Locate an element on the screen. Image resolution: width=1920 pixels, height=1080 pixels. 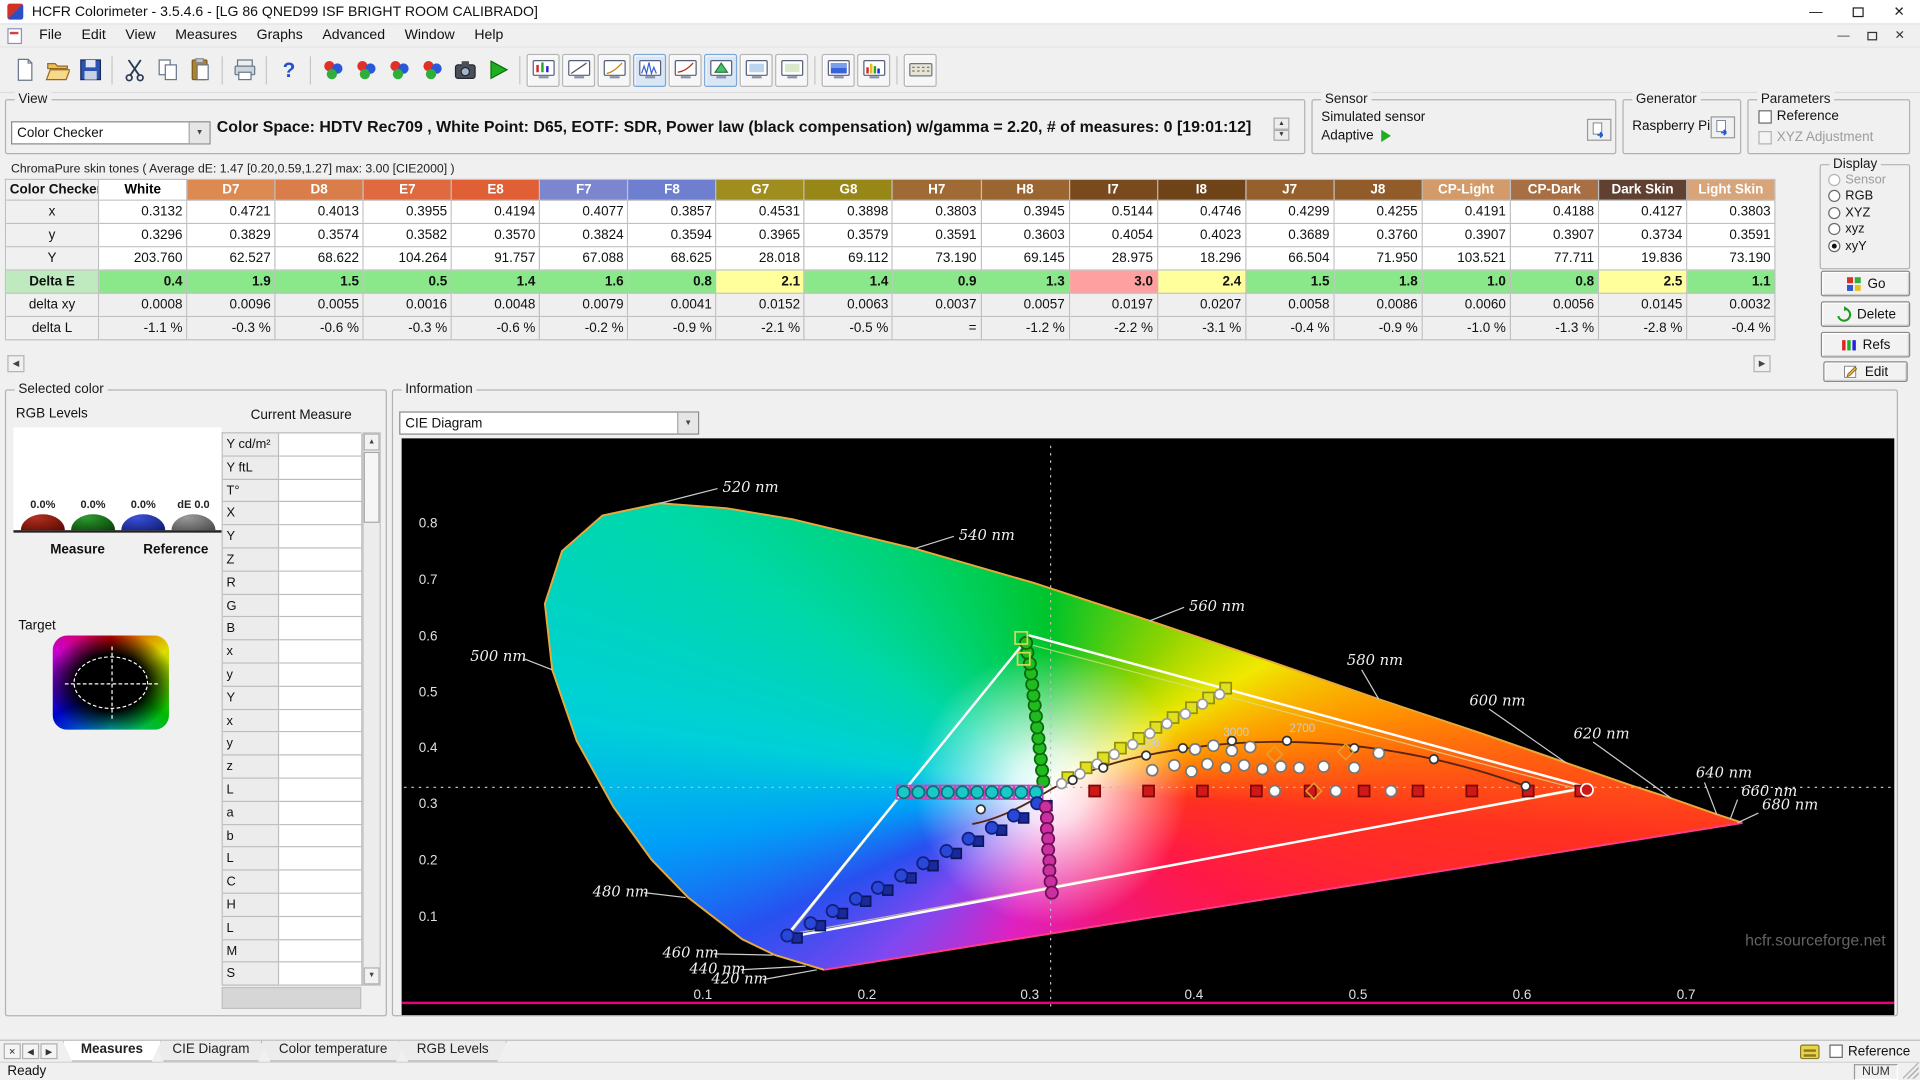
table-cell: 0.0016 is located at coordinates (408, 305).